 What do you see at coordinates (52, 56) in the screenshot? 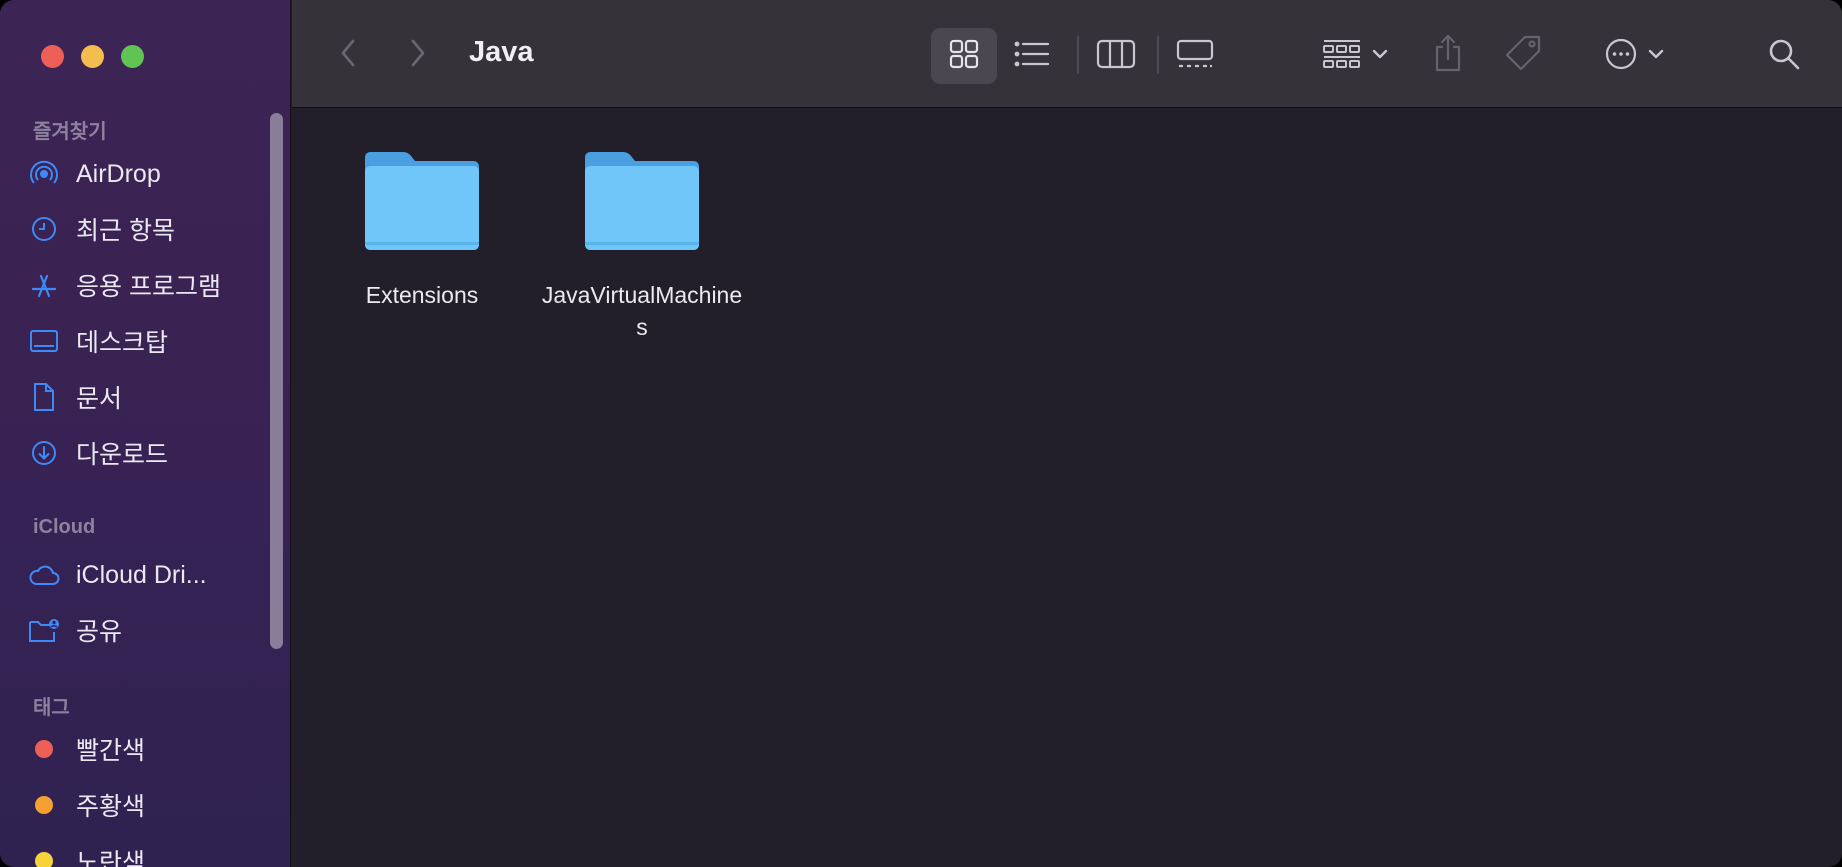
I see `close-window-button` at bounding box center [52, 56].